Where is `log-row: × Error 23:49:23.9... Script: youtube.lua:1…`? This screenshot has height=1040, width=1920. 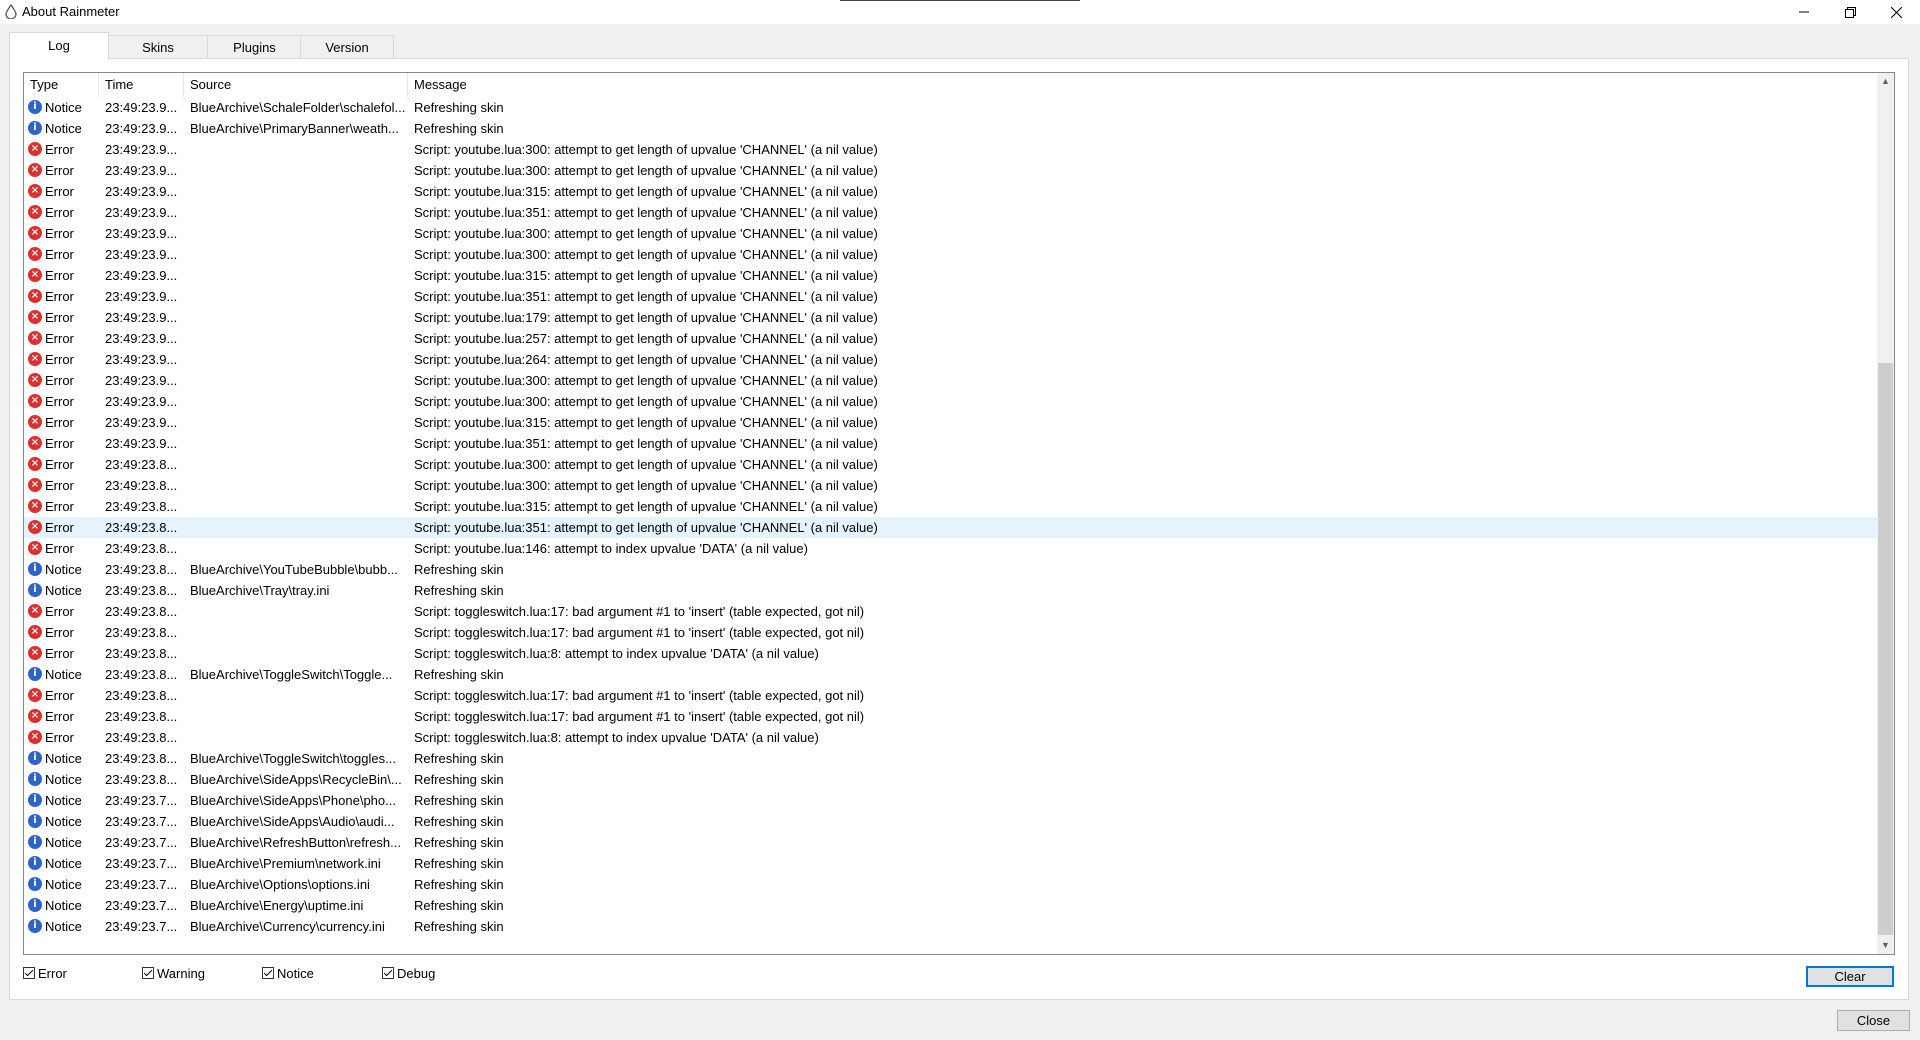 log-row: × Error 23:49:23.9... Script: youtube.lua:1… is located at coordinates (951, 317).